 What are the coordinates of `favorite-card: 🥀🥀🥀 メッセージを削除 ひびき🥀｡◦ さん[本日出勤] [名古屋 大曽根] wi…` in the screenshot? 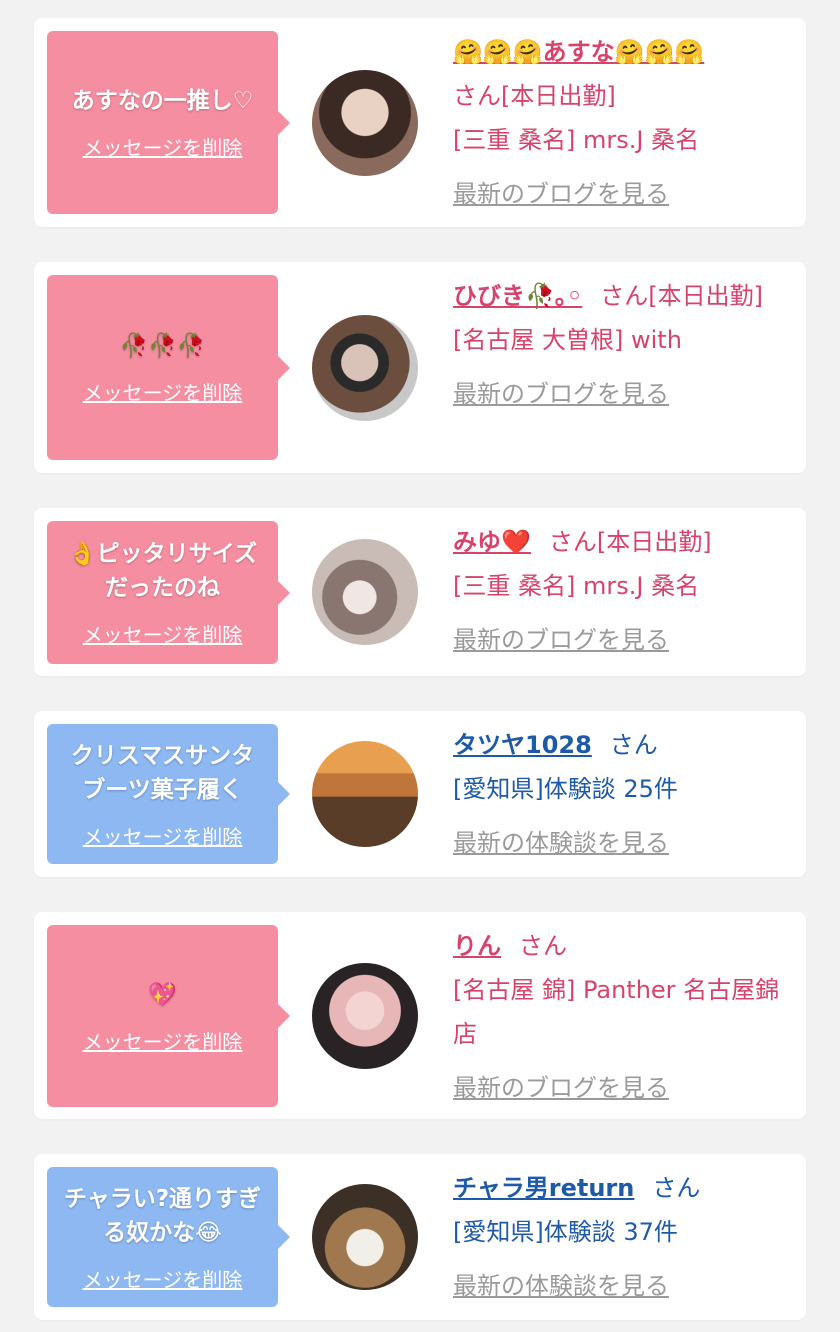 It's located at (420, 367).